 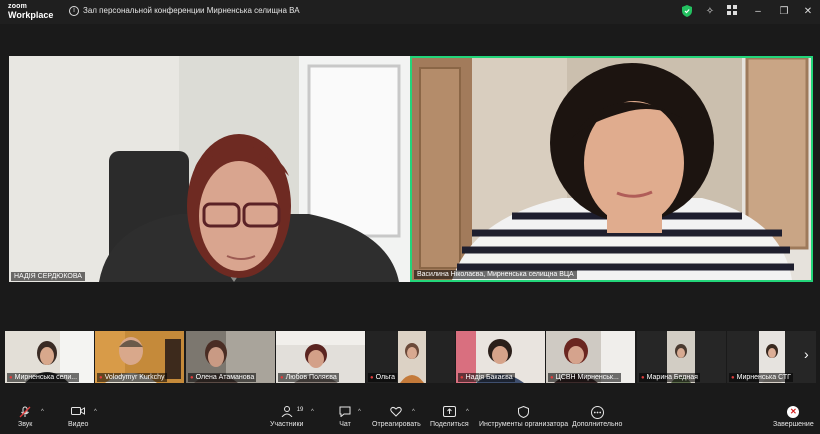 I want to click on chat-icon, so click(x=345, y=412).